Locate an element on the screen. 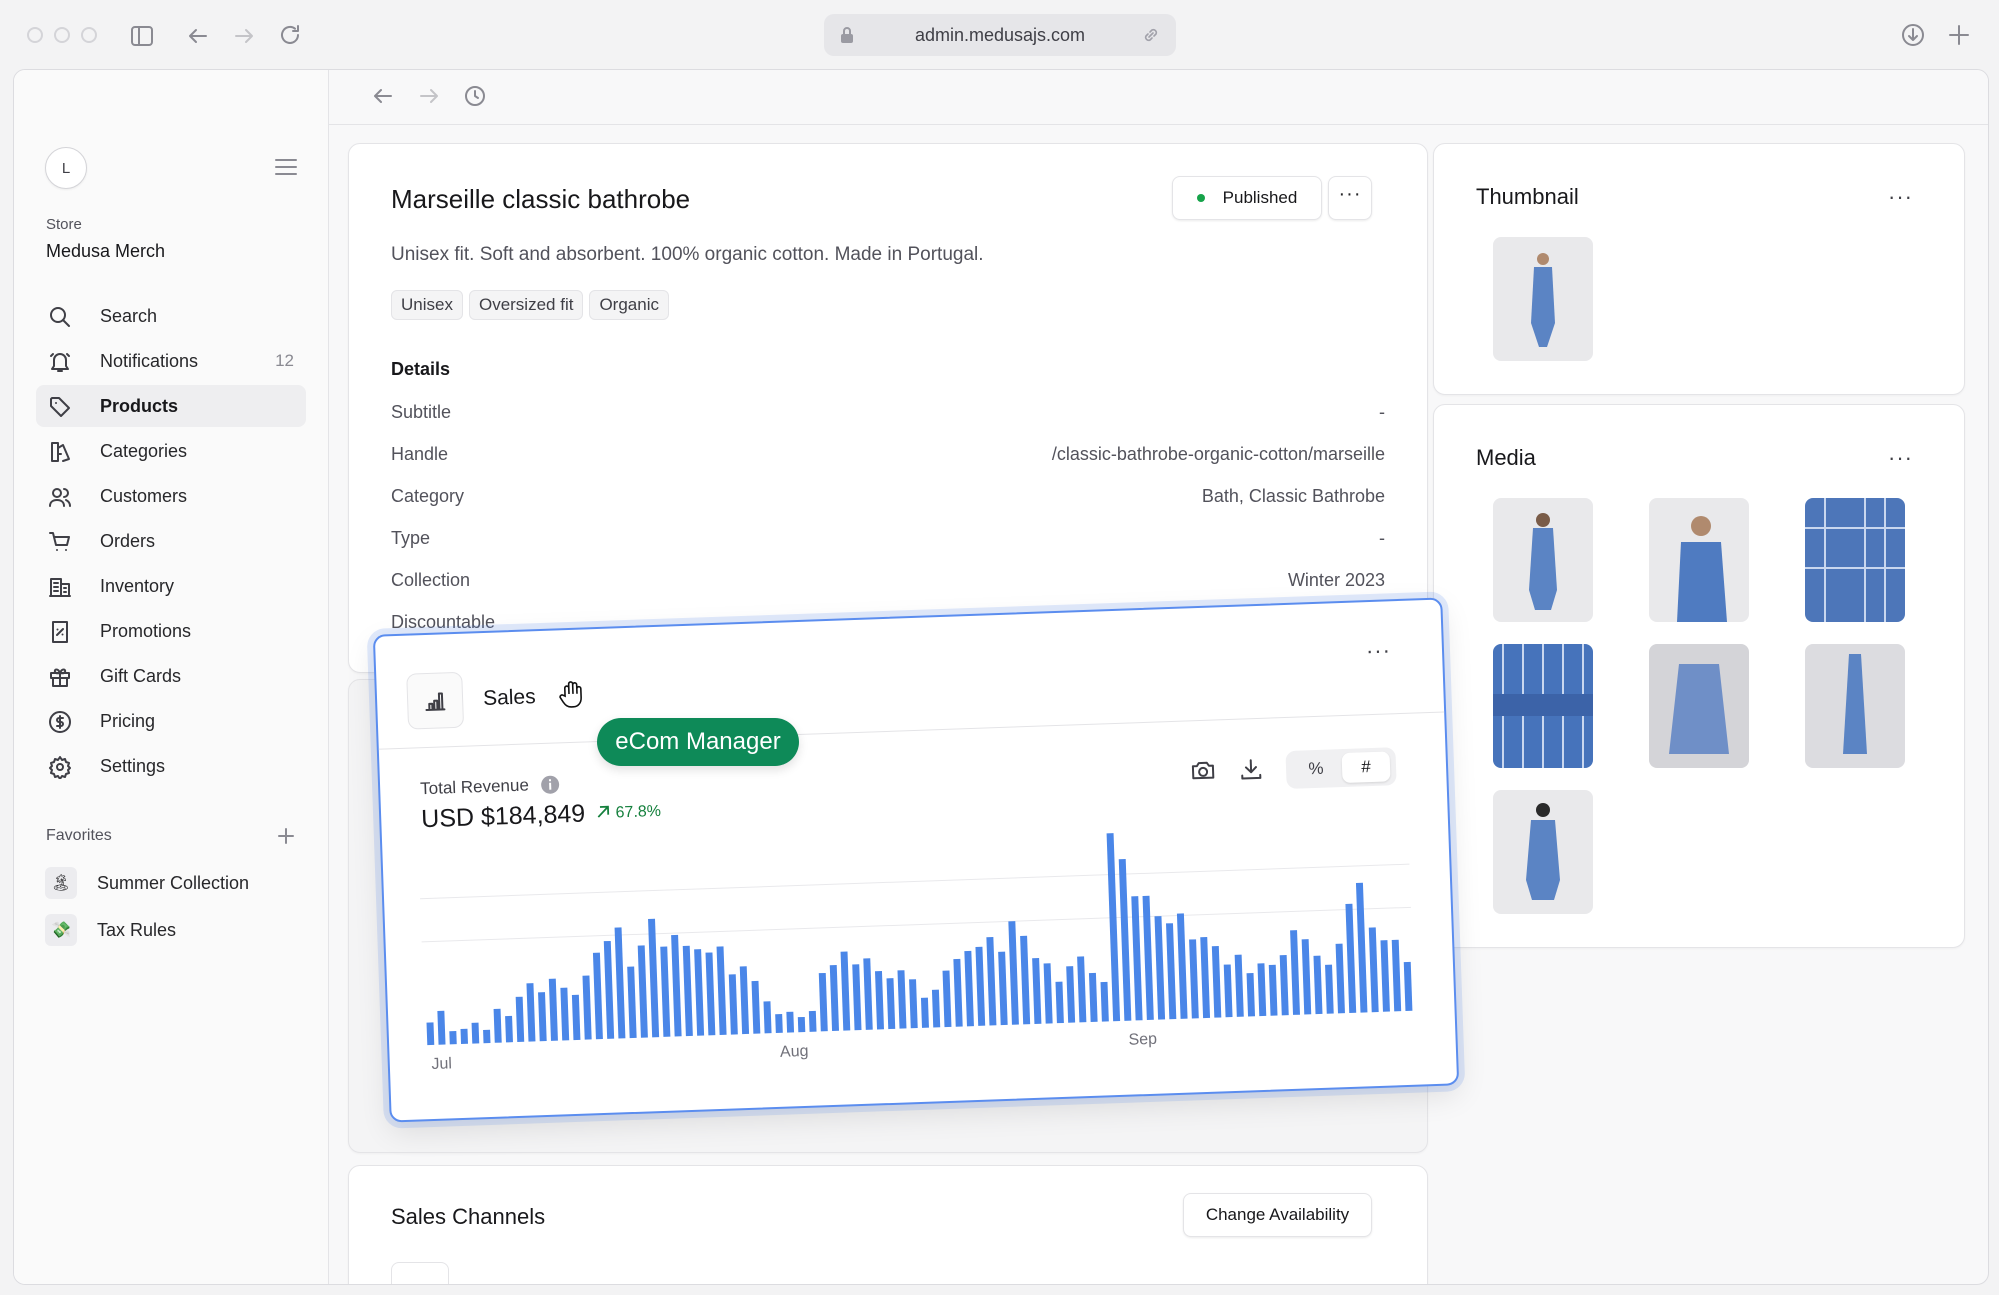 The image size is (1999, 1295). more-icon: ··· is located at coordinates (1900, 458).